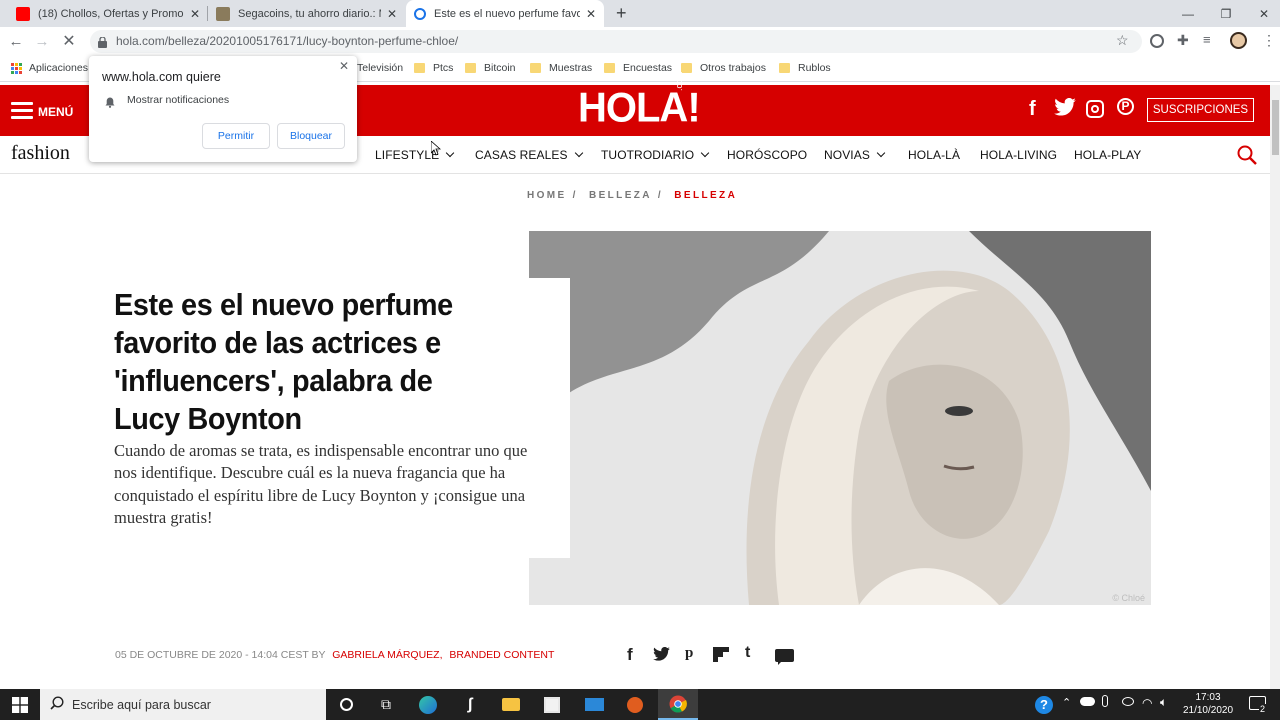 This screenshot has width=1280, height=720. I want to click on allow-button: Permitir, so click(236, 136).